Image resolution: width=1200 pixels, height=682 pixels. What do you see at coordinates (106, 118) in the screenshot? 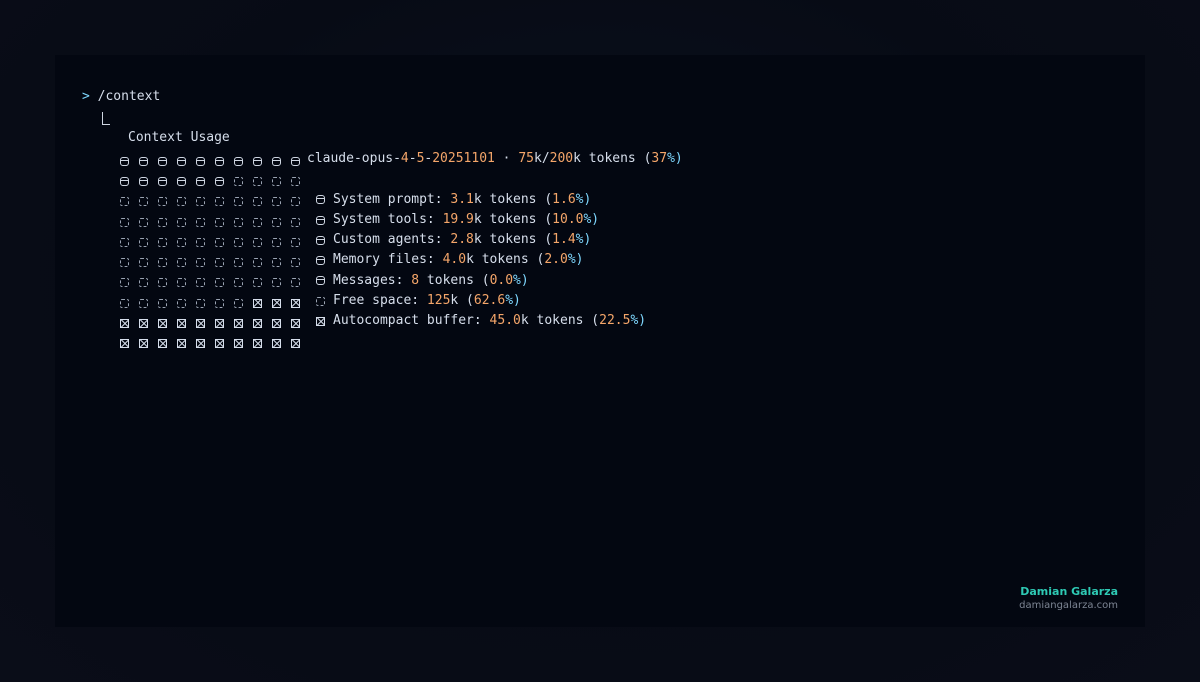
I see `tree-elbow-icon` at bounding box center [106, 118].